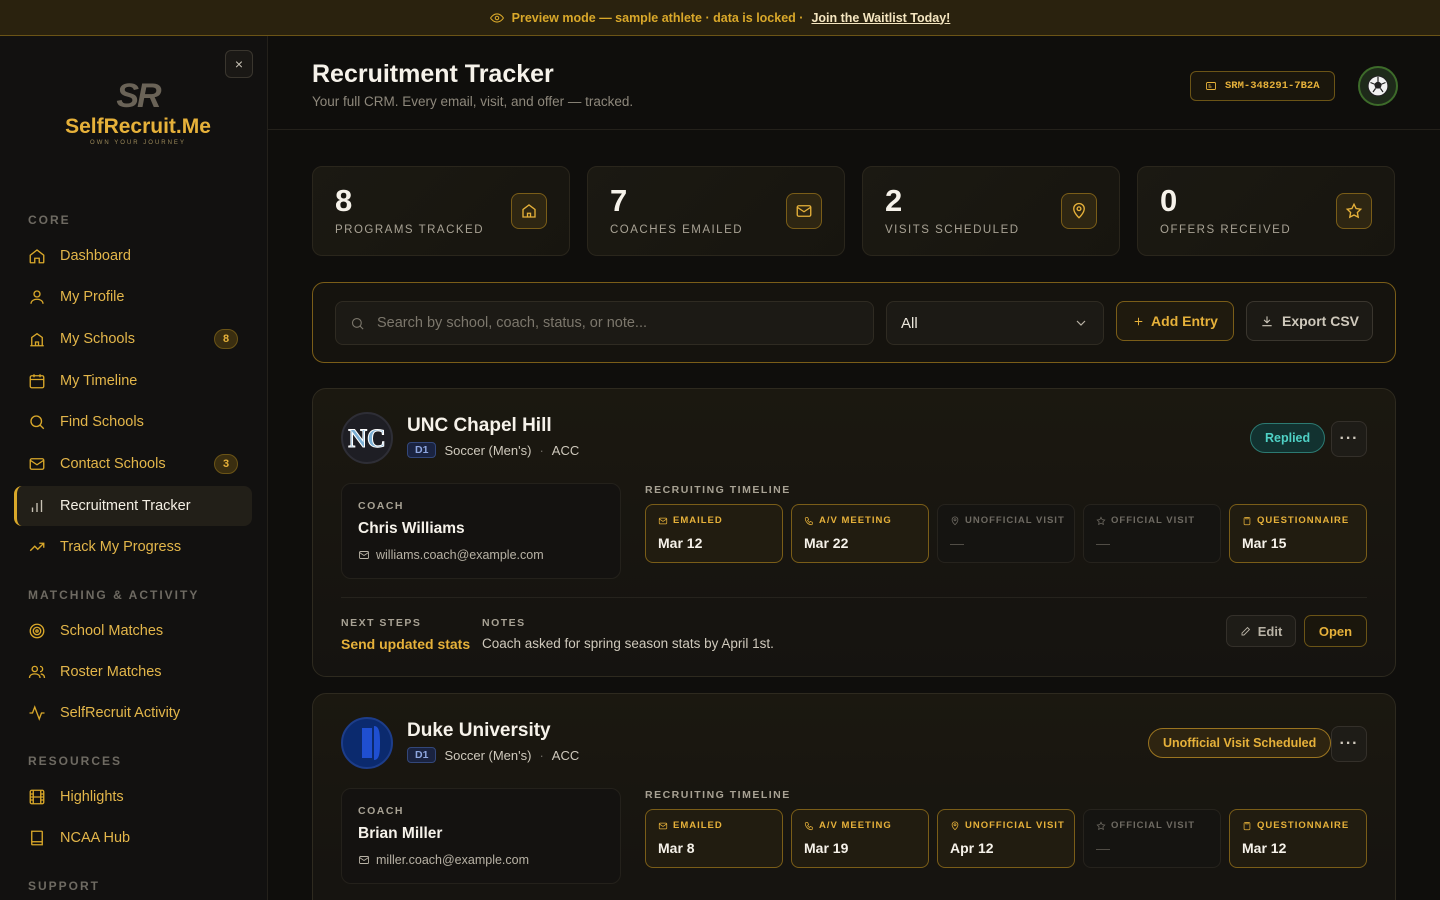 This screenshot has width=1440, height=900. Describe the element at coordinates (1211, 86) in the screenshot. I see `id-card-icon` at that location.